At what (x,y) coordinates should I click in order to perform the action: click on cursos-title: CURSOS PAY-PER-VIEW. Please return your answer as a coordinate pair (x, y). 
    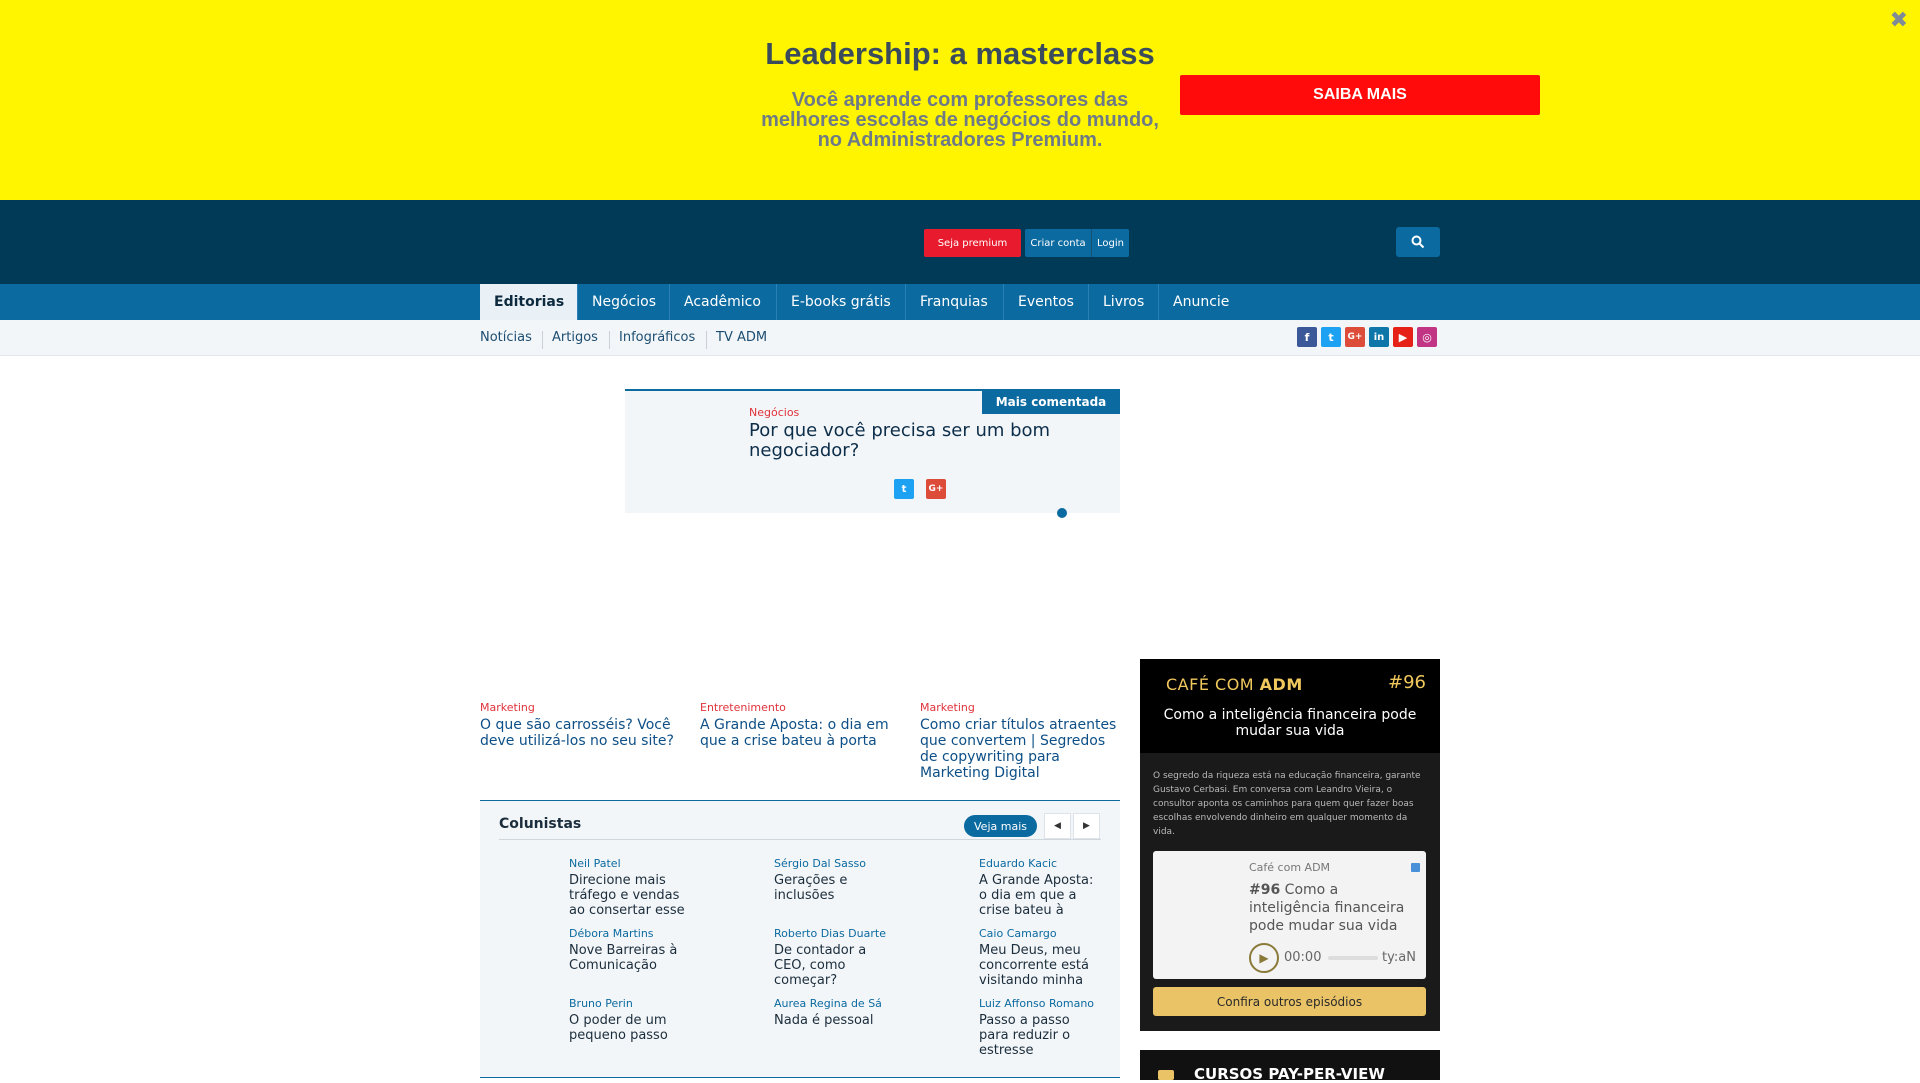
    Looking at the image, I should click on (1289, 1074).